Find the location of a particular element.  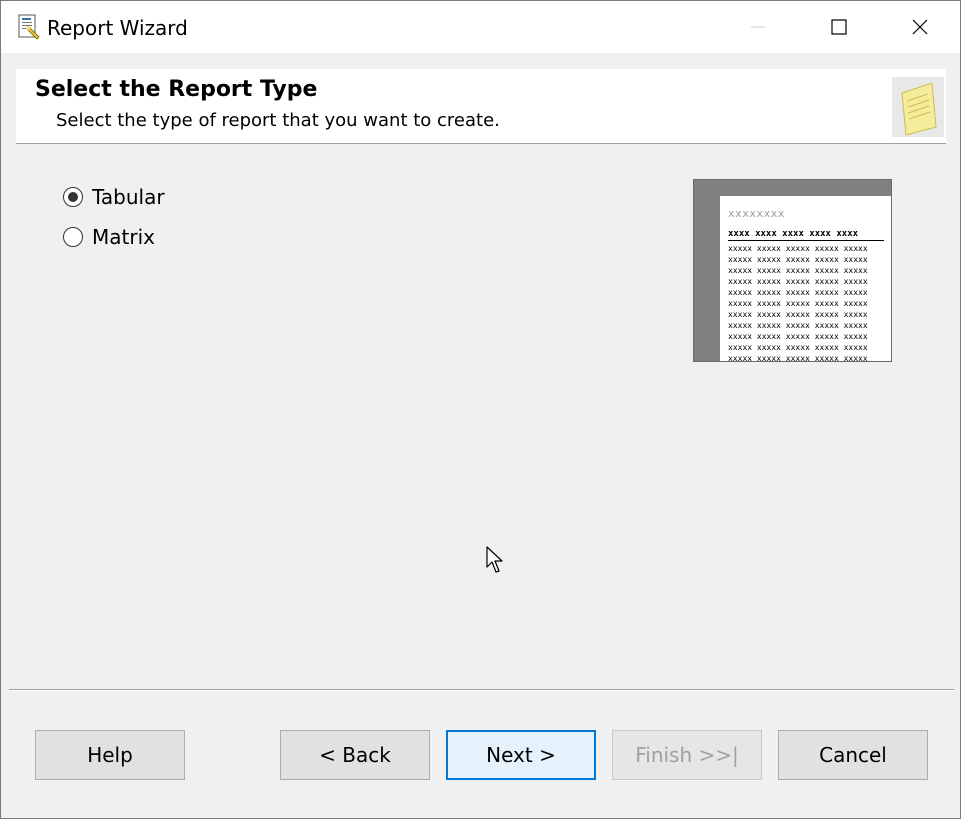

preview-header-row: xxxx xxxx xxxx xxxx xxxx is located at coordinates (806, 235).